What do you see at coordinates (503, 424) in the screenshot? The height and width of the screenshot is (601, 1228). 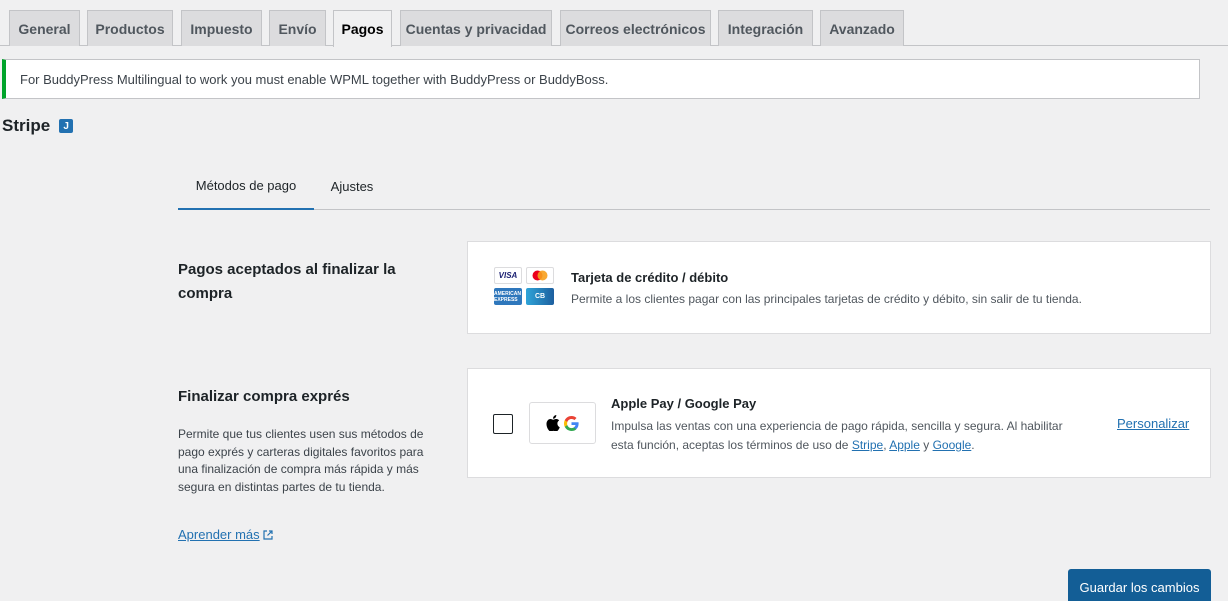 I see `express-pay-checkbox` at bounding box center [503, 424].